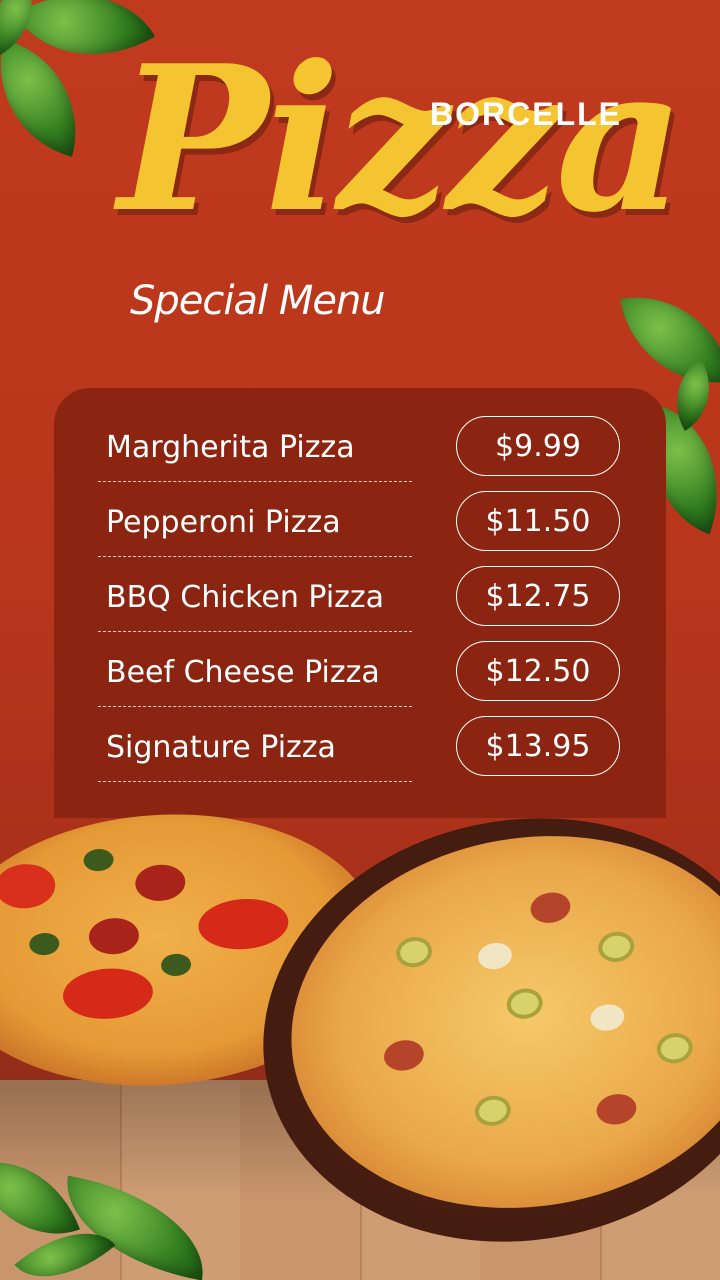 This screenshot has width=720, height=1280. I want to click on price-badge: $11.50, so click(538, 521).